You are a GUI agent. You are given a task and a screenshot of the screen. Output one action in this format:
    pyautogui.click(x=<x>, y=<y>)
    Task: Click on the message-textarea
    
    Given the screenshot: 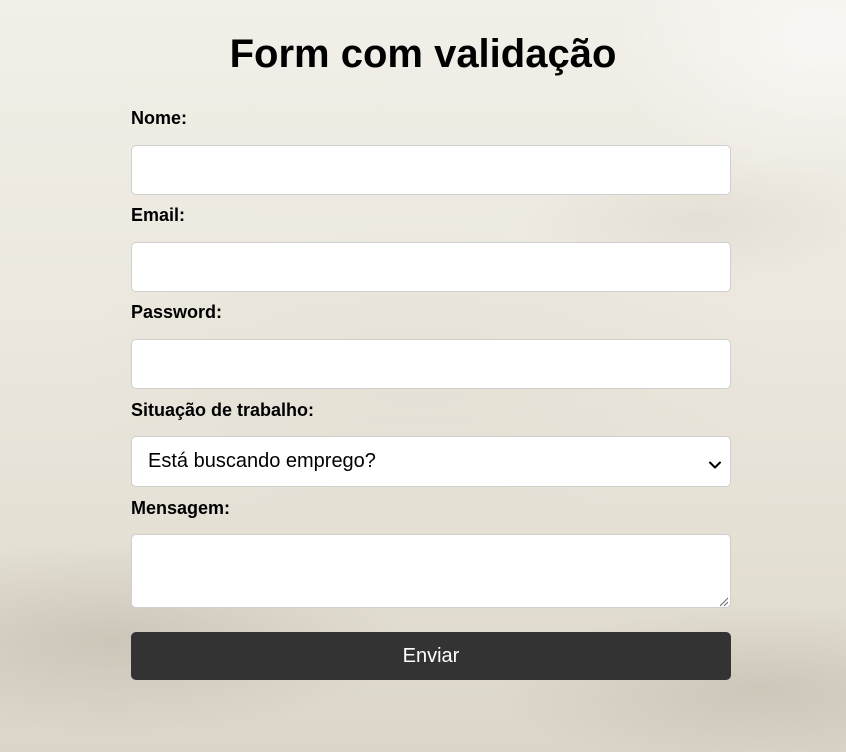 What is the action you would take?
    pyautogui.click(x=431, y=571)
    